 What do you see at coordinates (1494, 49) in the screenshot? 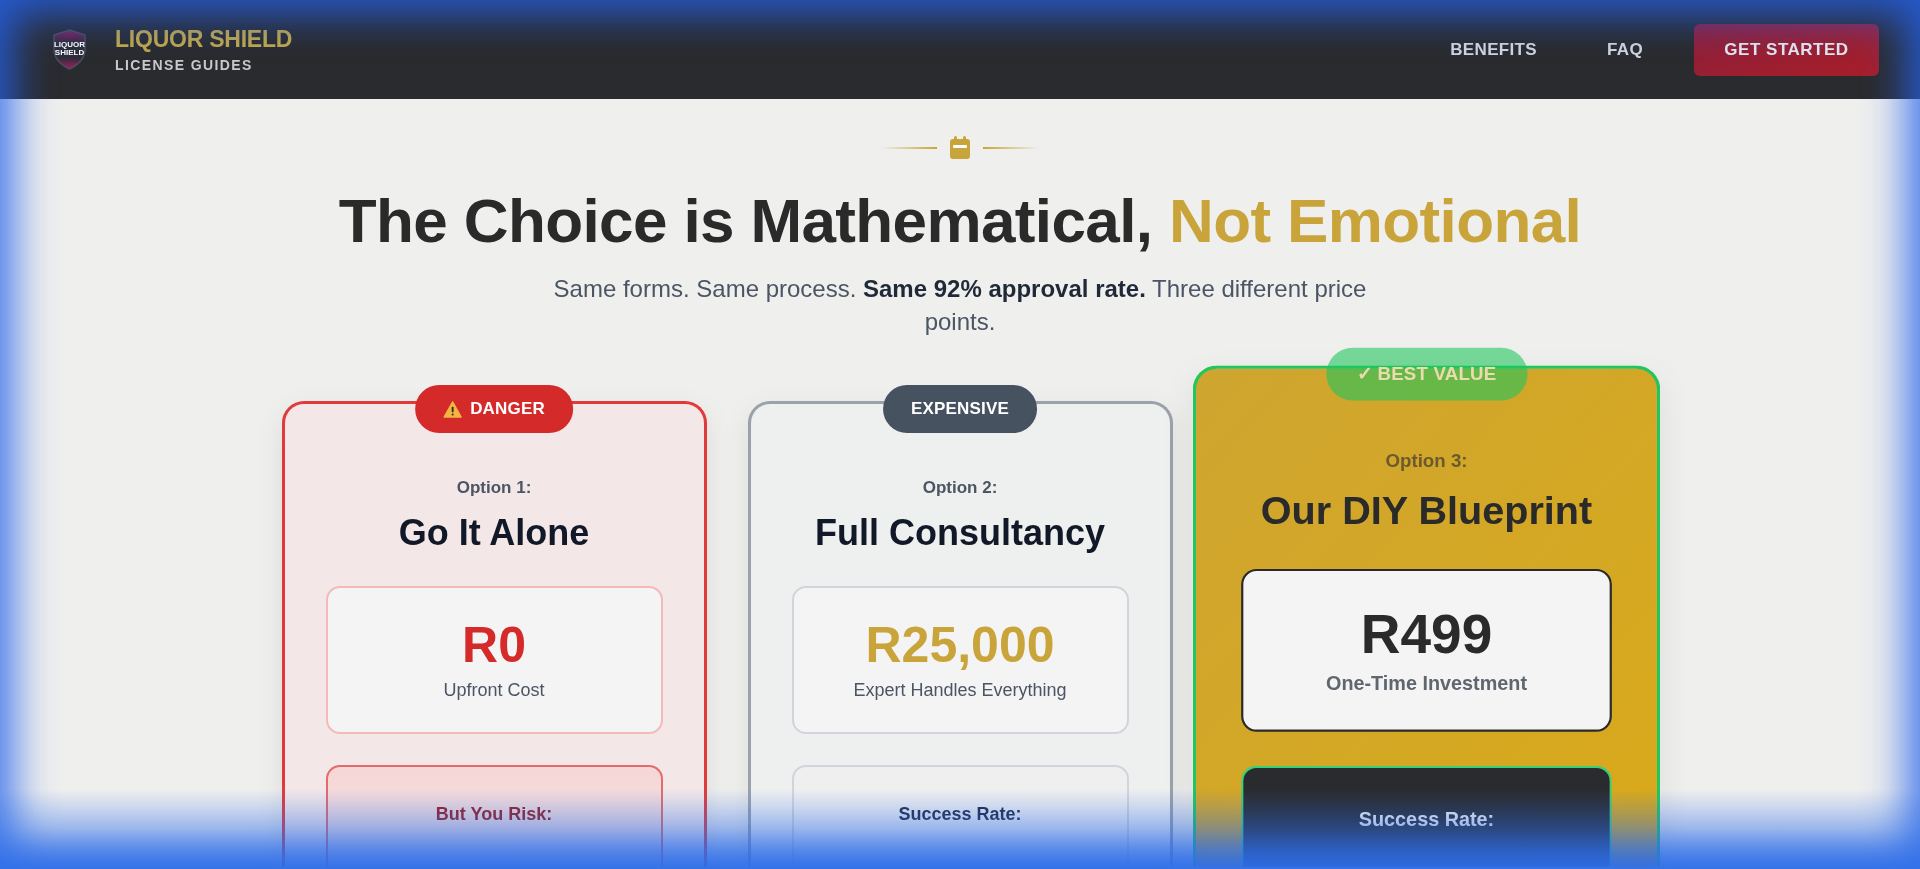
I see `nav-link: BENEFITS` at bounding box center [1494, 49].